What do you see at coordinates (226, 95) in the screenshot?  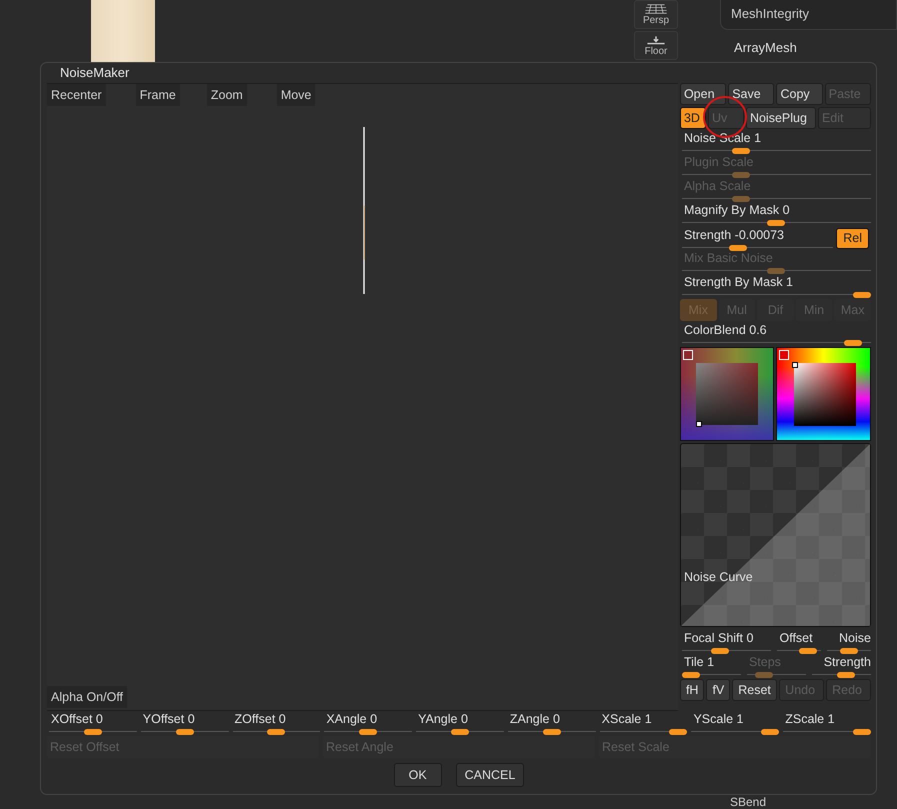 I see `toolbar-button: Zoom` at bounding box center [226, 95].